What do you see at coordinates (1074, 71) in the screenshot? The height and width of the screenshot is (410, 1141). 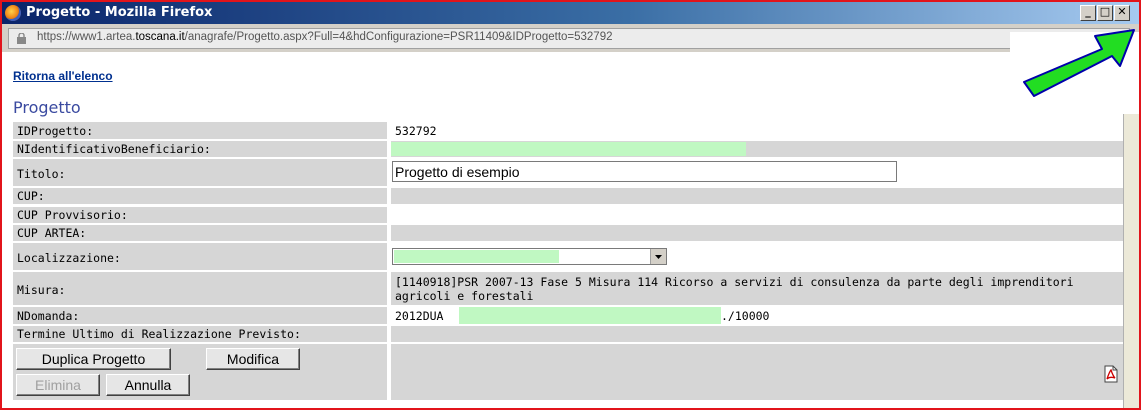 I see `annotation-arrow-icon` at bounding box center [1074, 71].